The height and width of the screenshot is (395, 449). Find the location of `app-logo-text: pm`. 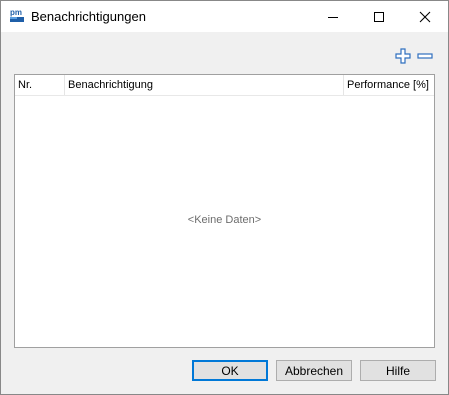

app-logo-text: pm is located at coordinates (16, 12).